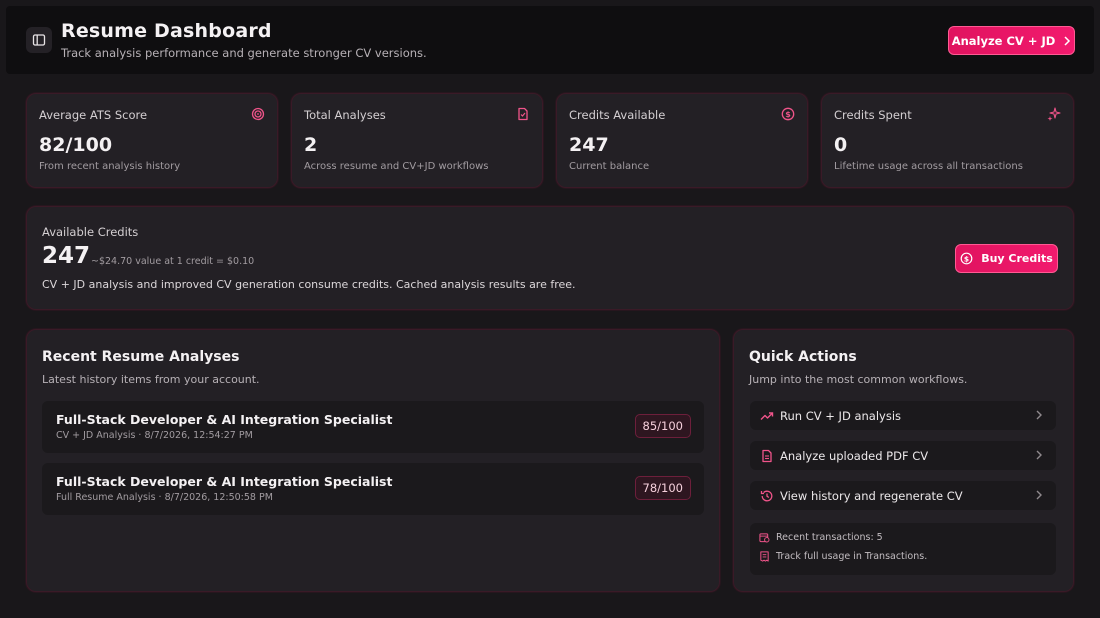 This screenshot has width=1100, height=618. Describe the element at coordinates (141, 357) in the screenshot. I see `recent-analyses-title: Recent Resume Analyses` at that location.